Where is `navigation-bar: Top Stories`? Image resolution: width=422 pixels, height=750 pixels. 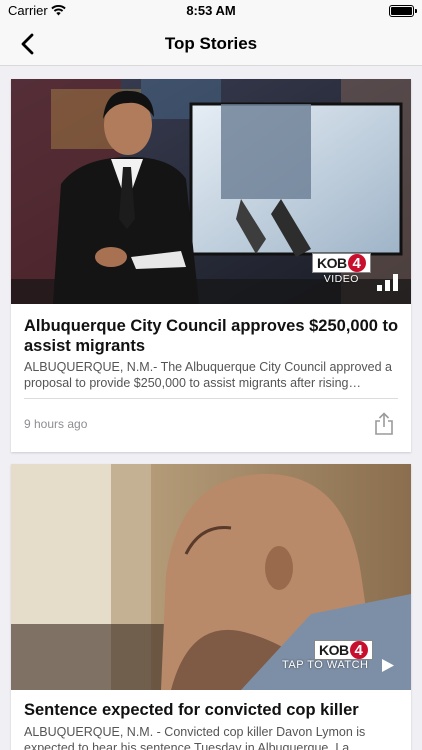 navigation-bar: Top Stories is located at coordinates (211, 44).